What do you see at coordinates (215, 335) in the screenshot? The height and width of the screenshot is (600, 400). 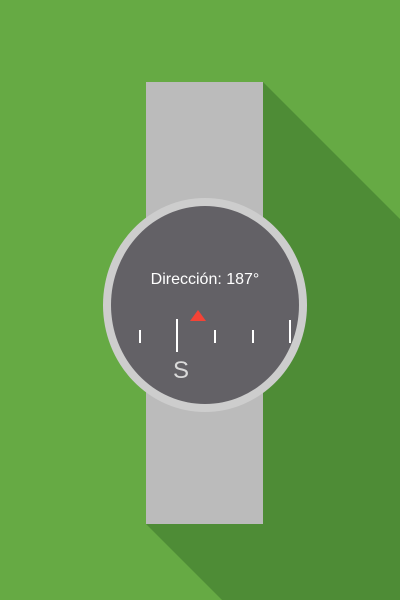 I see `compass-scale` at bounding box center [215, 335].